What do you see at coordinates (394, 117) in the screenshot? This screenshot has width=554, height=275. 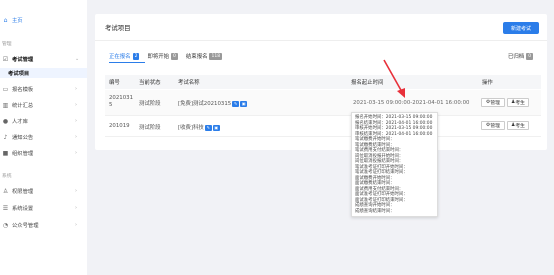 I see `tooltip-line: 报名开始时间：2021-03-15 09:00:00` at bounding box center [394, 117].